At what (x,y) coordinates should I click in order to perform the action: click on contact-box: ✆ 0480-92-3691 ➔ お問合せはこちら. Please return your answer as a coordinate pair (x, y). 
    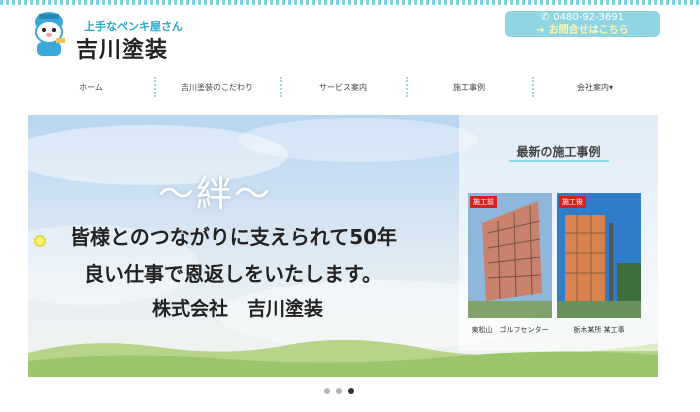
    Looking at the image, I should click on (582, 24).